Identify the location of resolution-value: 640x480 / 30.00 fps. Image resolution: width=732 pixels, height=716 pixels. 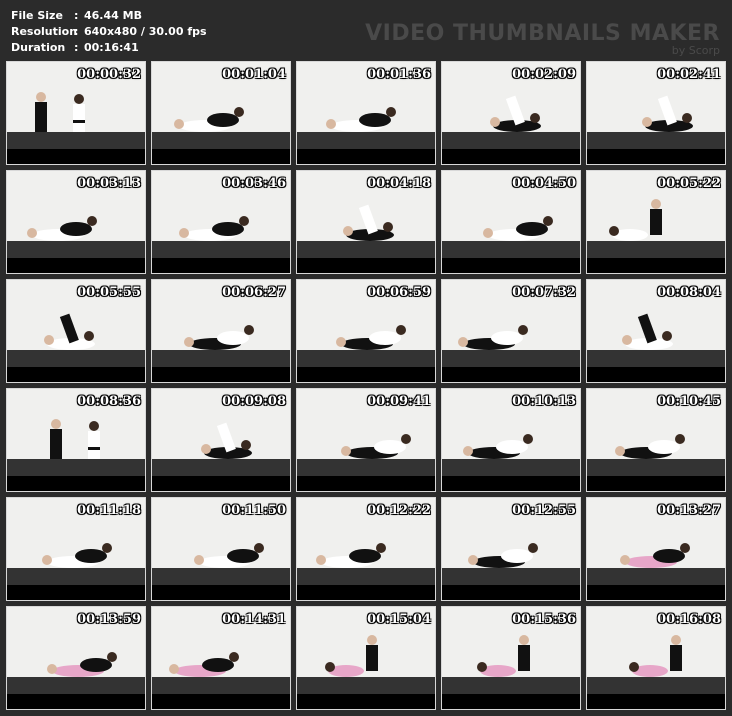
(145, 31).